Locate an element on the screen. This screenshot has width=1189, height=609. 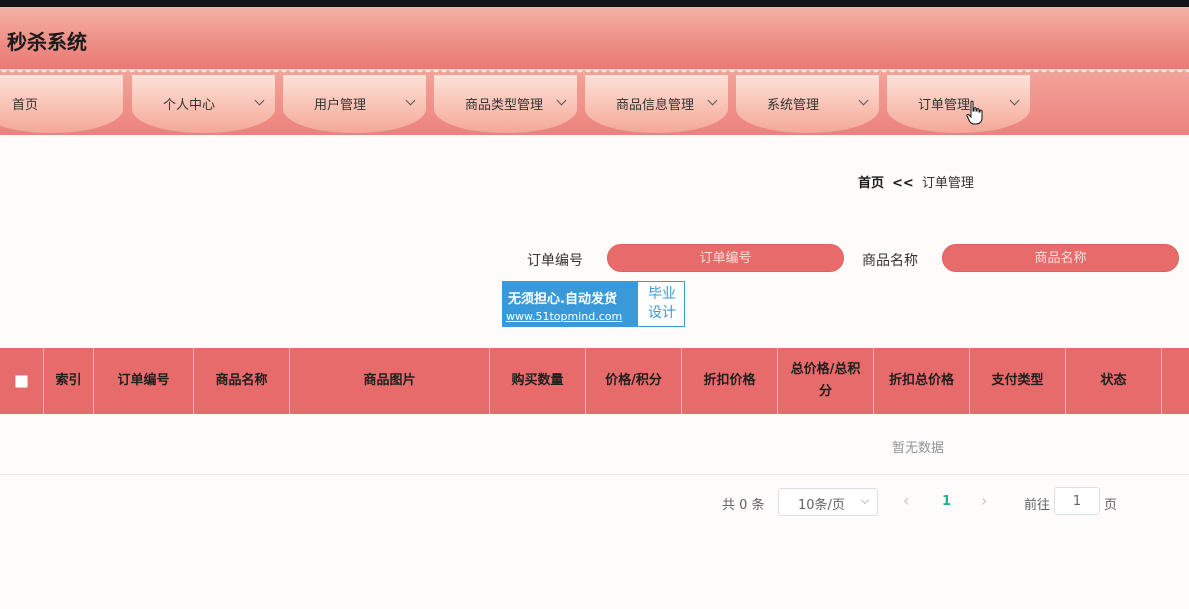
nav-item-label: 商品信息管理 is located at coordinates (655, 105).